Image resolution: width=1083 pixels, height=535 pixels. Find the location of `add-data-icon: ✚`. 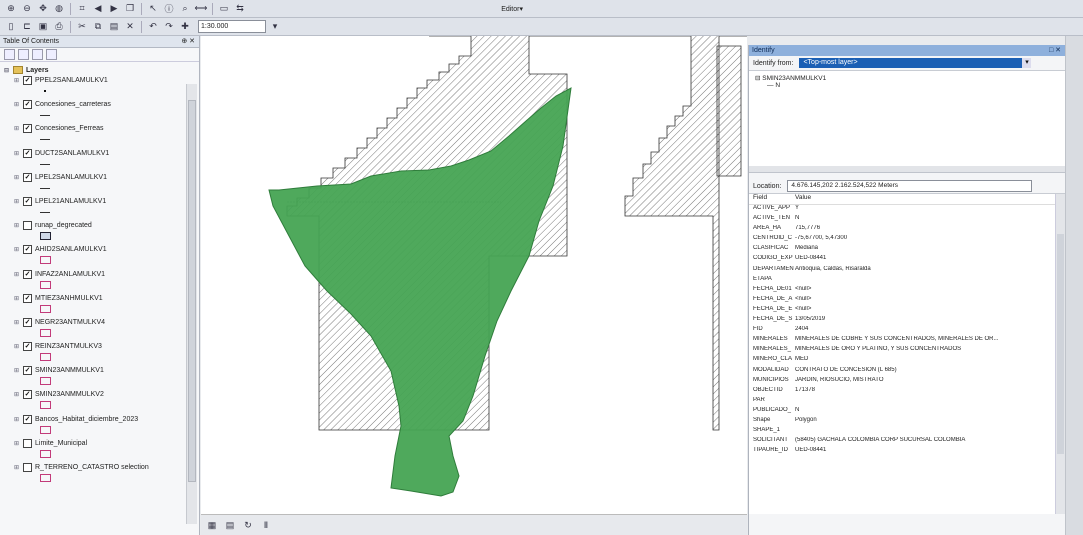

add-data-icon: ✚ is located at coordinates (185, 27).